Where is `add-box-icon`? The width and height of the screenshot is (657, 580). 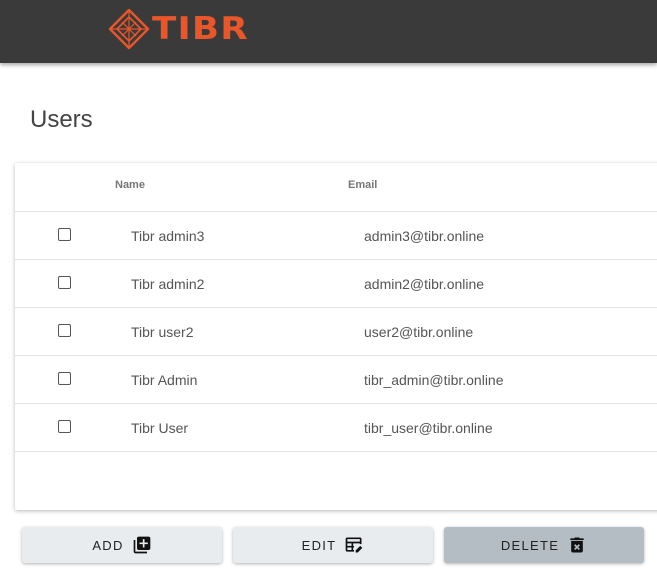 add-box-icon is located at coordinates (142, 545).